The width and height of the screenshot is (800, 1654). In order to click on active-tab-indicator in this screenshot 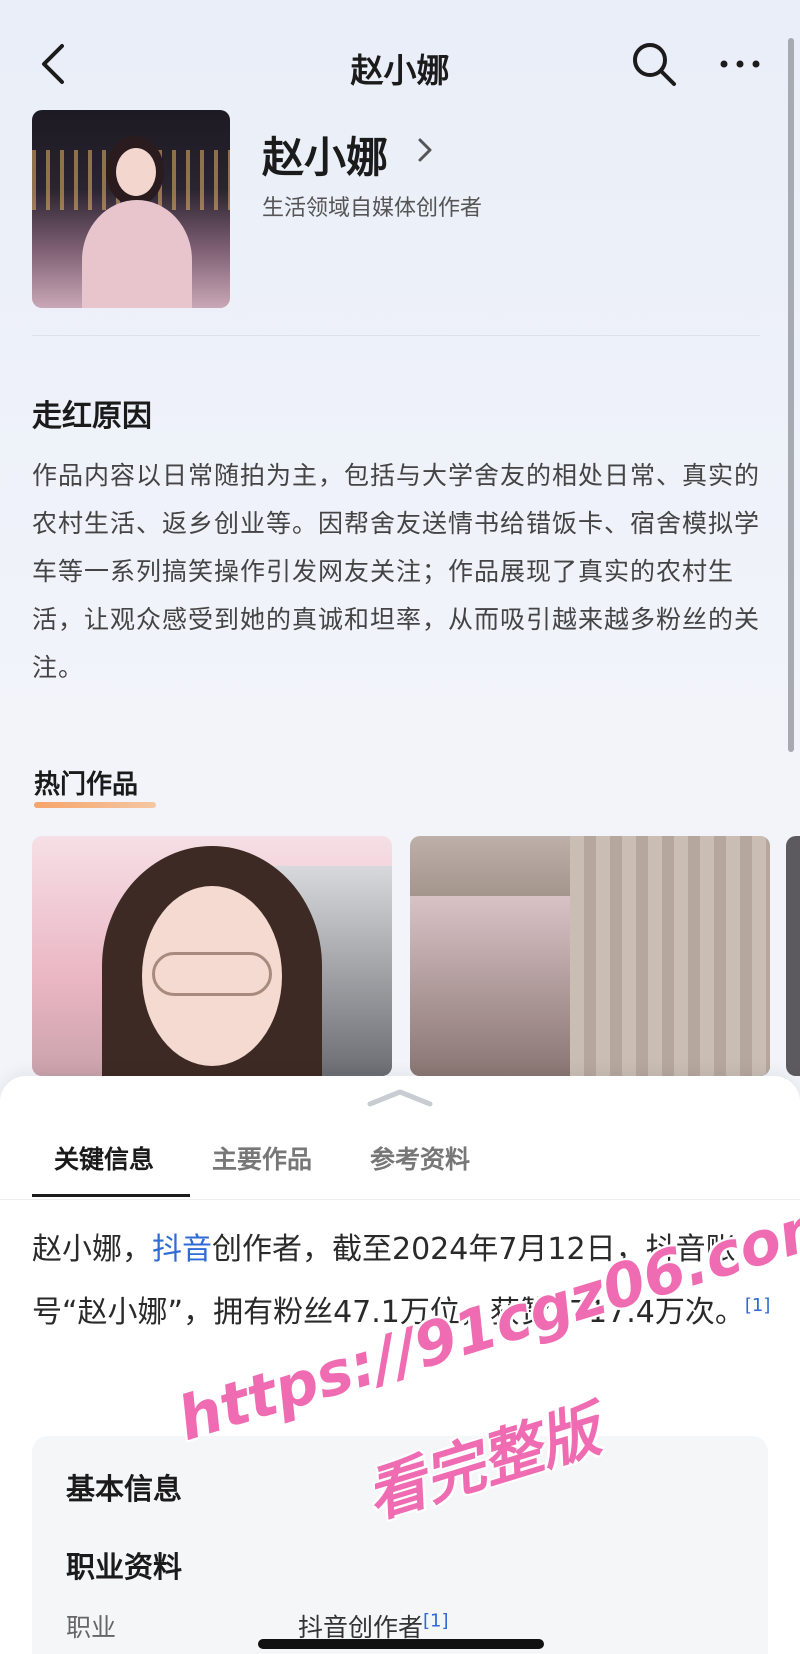, I will do `click(111, 1195)`.